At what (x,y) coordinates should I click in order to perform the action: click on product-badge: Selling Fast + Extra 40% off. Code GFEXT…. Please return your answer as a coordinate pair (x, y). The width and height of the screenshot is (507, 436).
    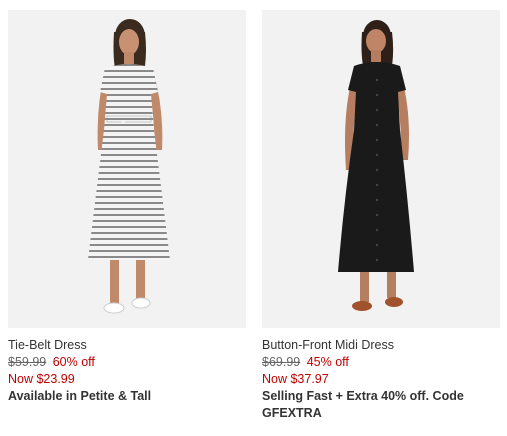
    Looking at the image, I should click on (363, 404).